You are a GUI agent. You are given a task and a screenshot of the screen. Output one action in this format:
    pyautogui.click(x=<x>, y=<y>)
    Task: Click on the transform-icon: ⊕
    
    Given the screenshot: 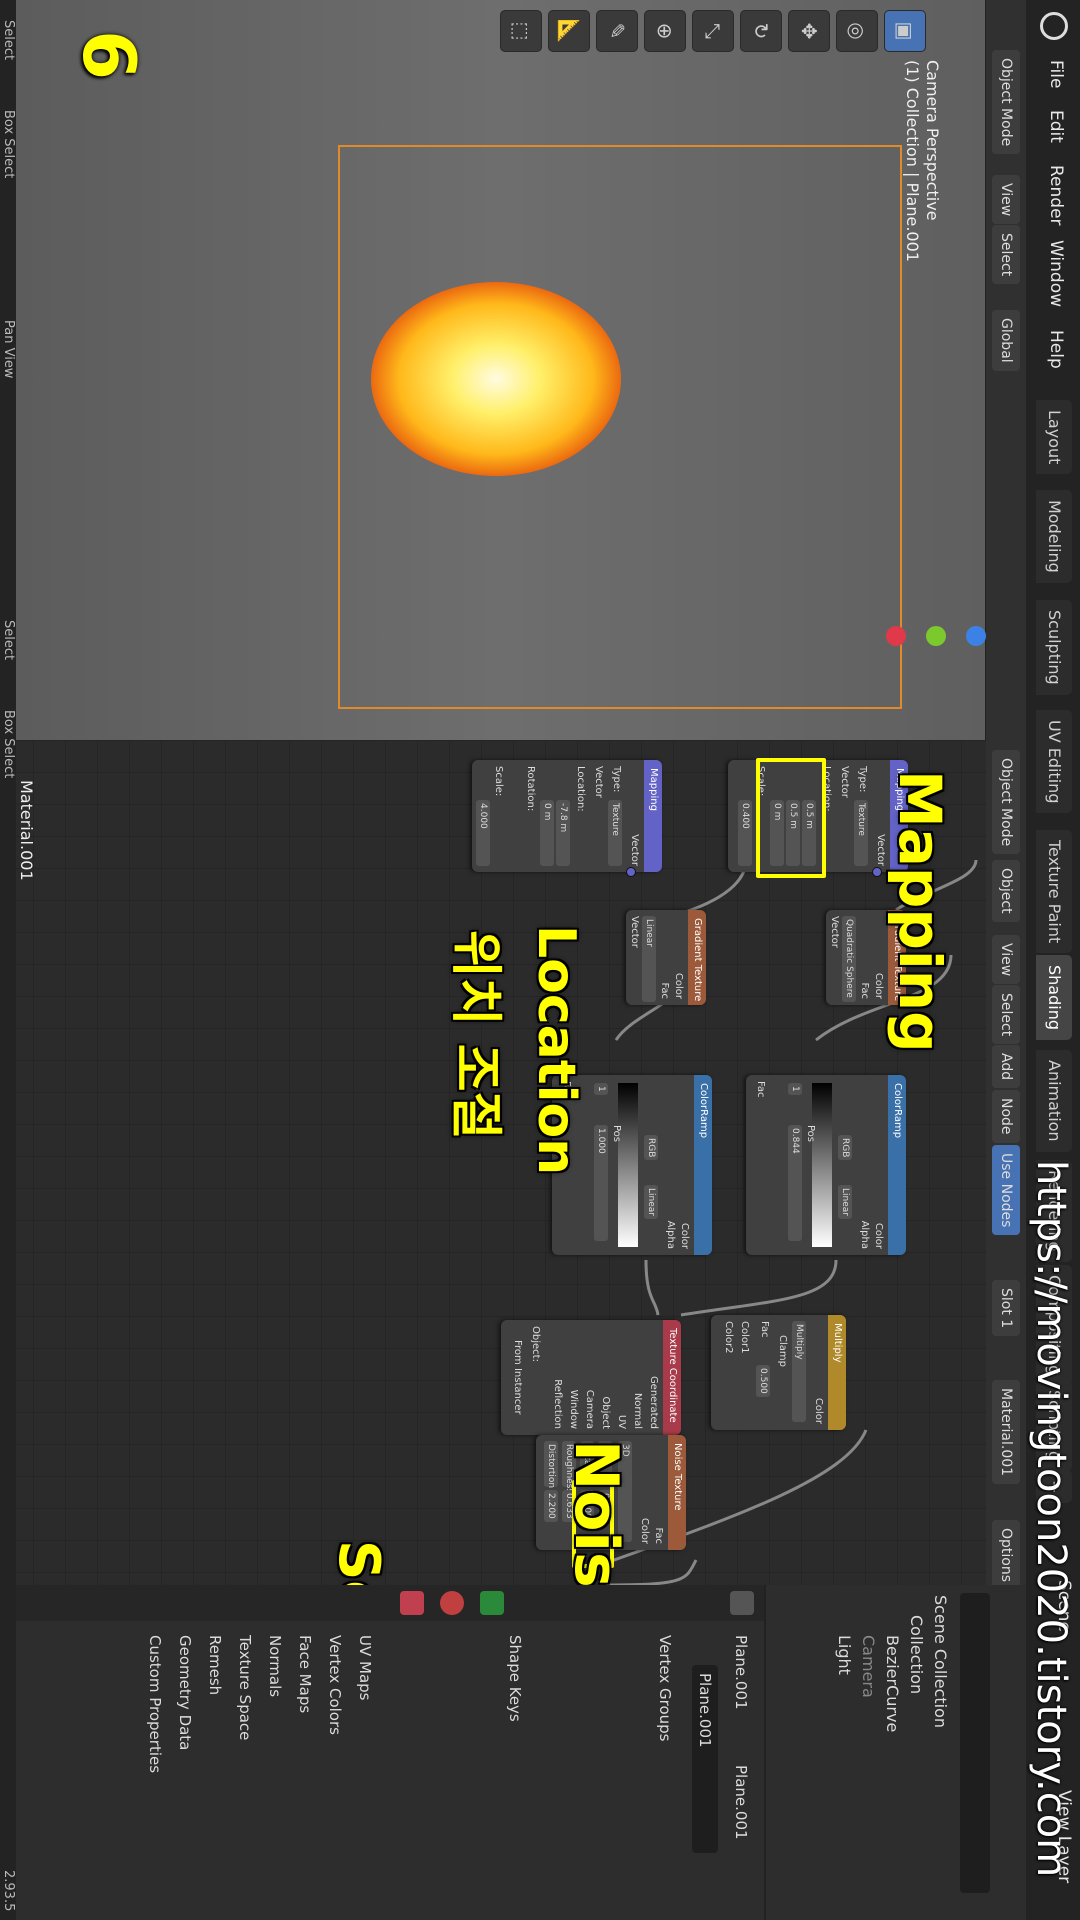 What is the action you would take?
    pyautogui.click(x=665, y=31)
    